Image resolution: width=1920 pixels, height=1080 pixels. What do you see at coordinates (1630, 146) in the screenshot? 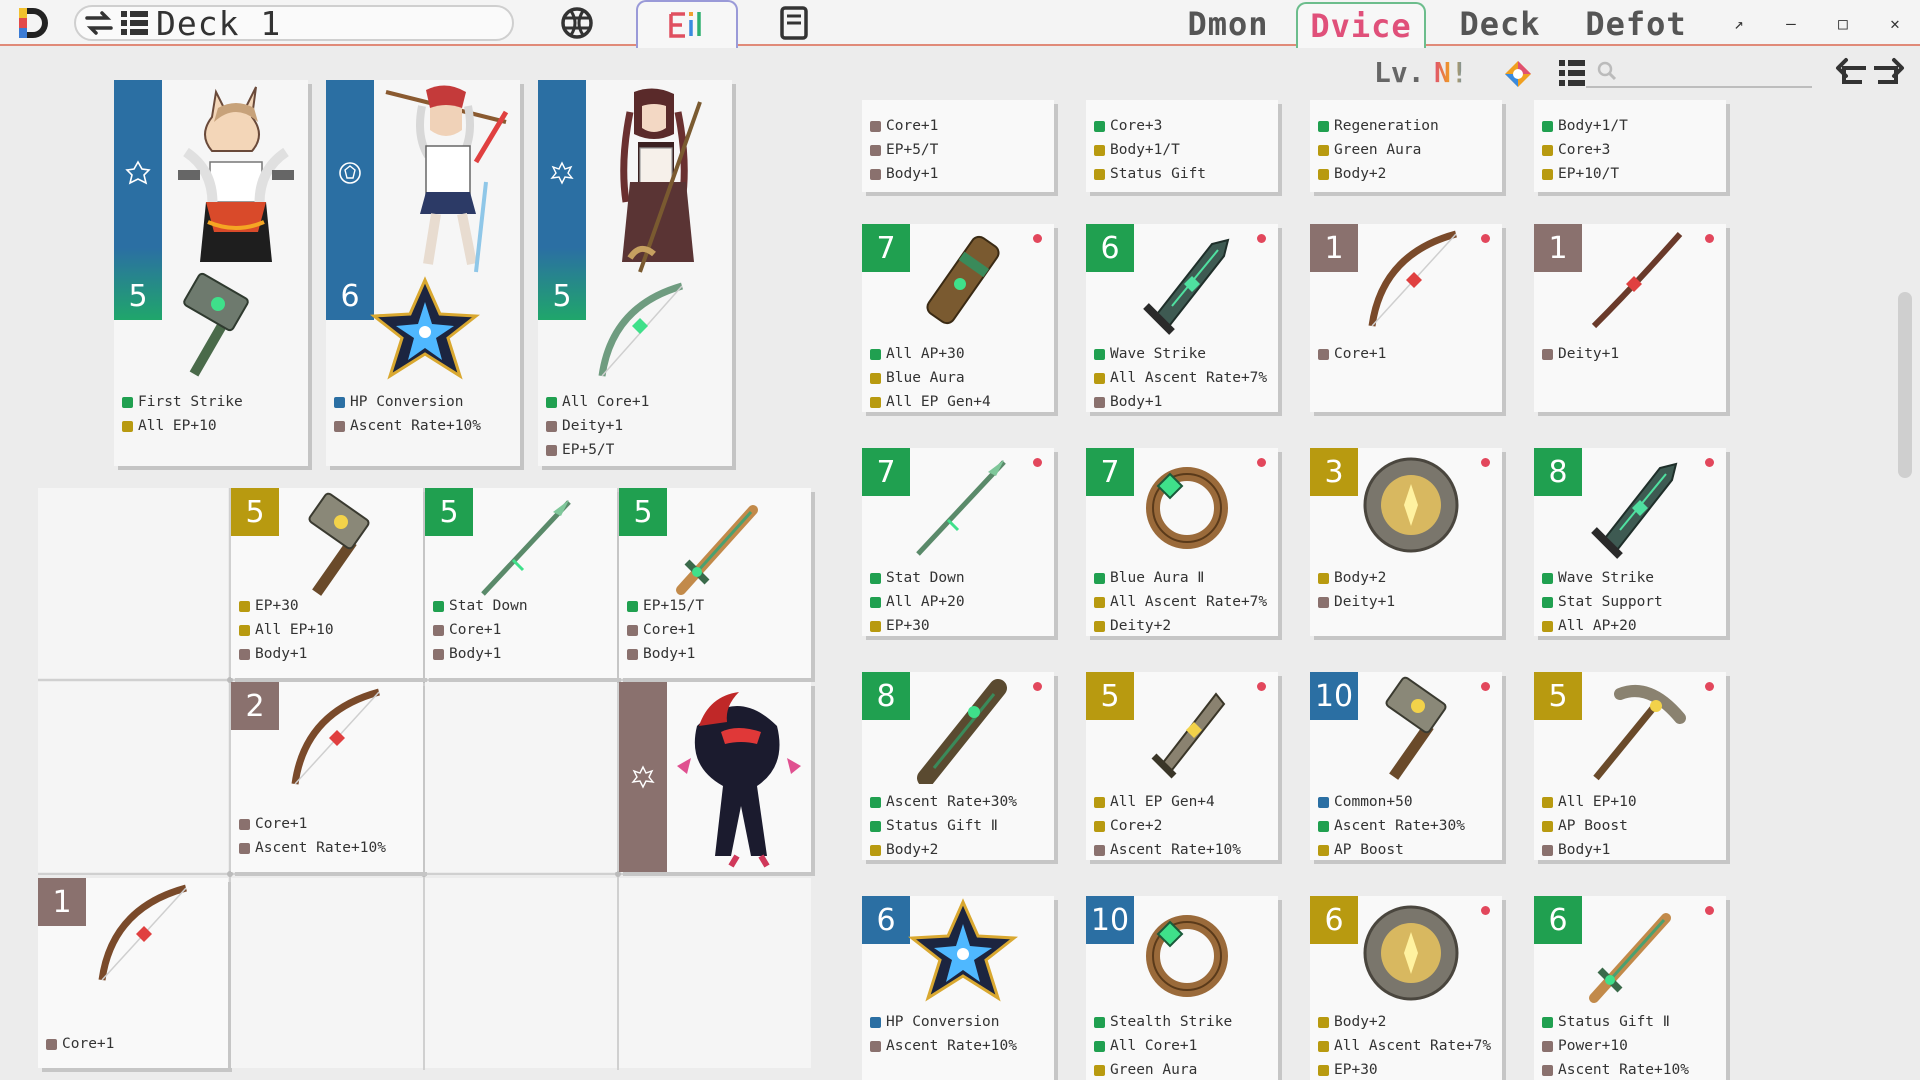
I see `inventory-item-card: Body+1/T Core+3 EP+10/T` at bounding box center [1630, 146].